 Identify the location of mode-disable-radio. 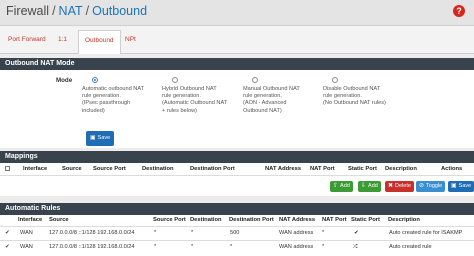
(335, 80).